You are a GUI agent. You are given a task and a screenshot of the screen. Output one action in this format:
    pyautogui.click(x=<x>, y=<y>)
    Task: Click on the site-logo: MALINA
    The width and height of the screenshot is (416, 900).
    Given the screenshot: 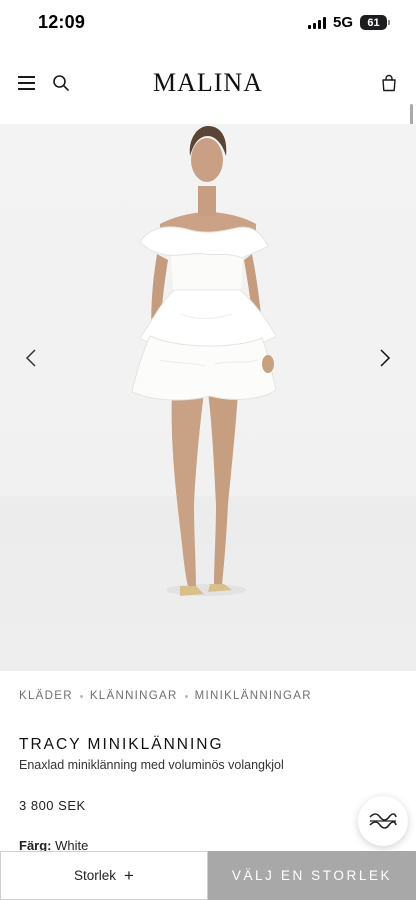 What is the action you would take?
    pyautogui.click(x=208, y=83)
    